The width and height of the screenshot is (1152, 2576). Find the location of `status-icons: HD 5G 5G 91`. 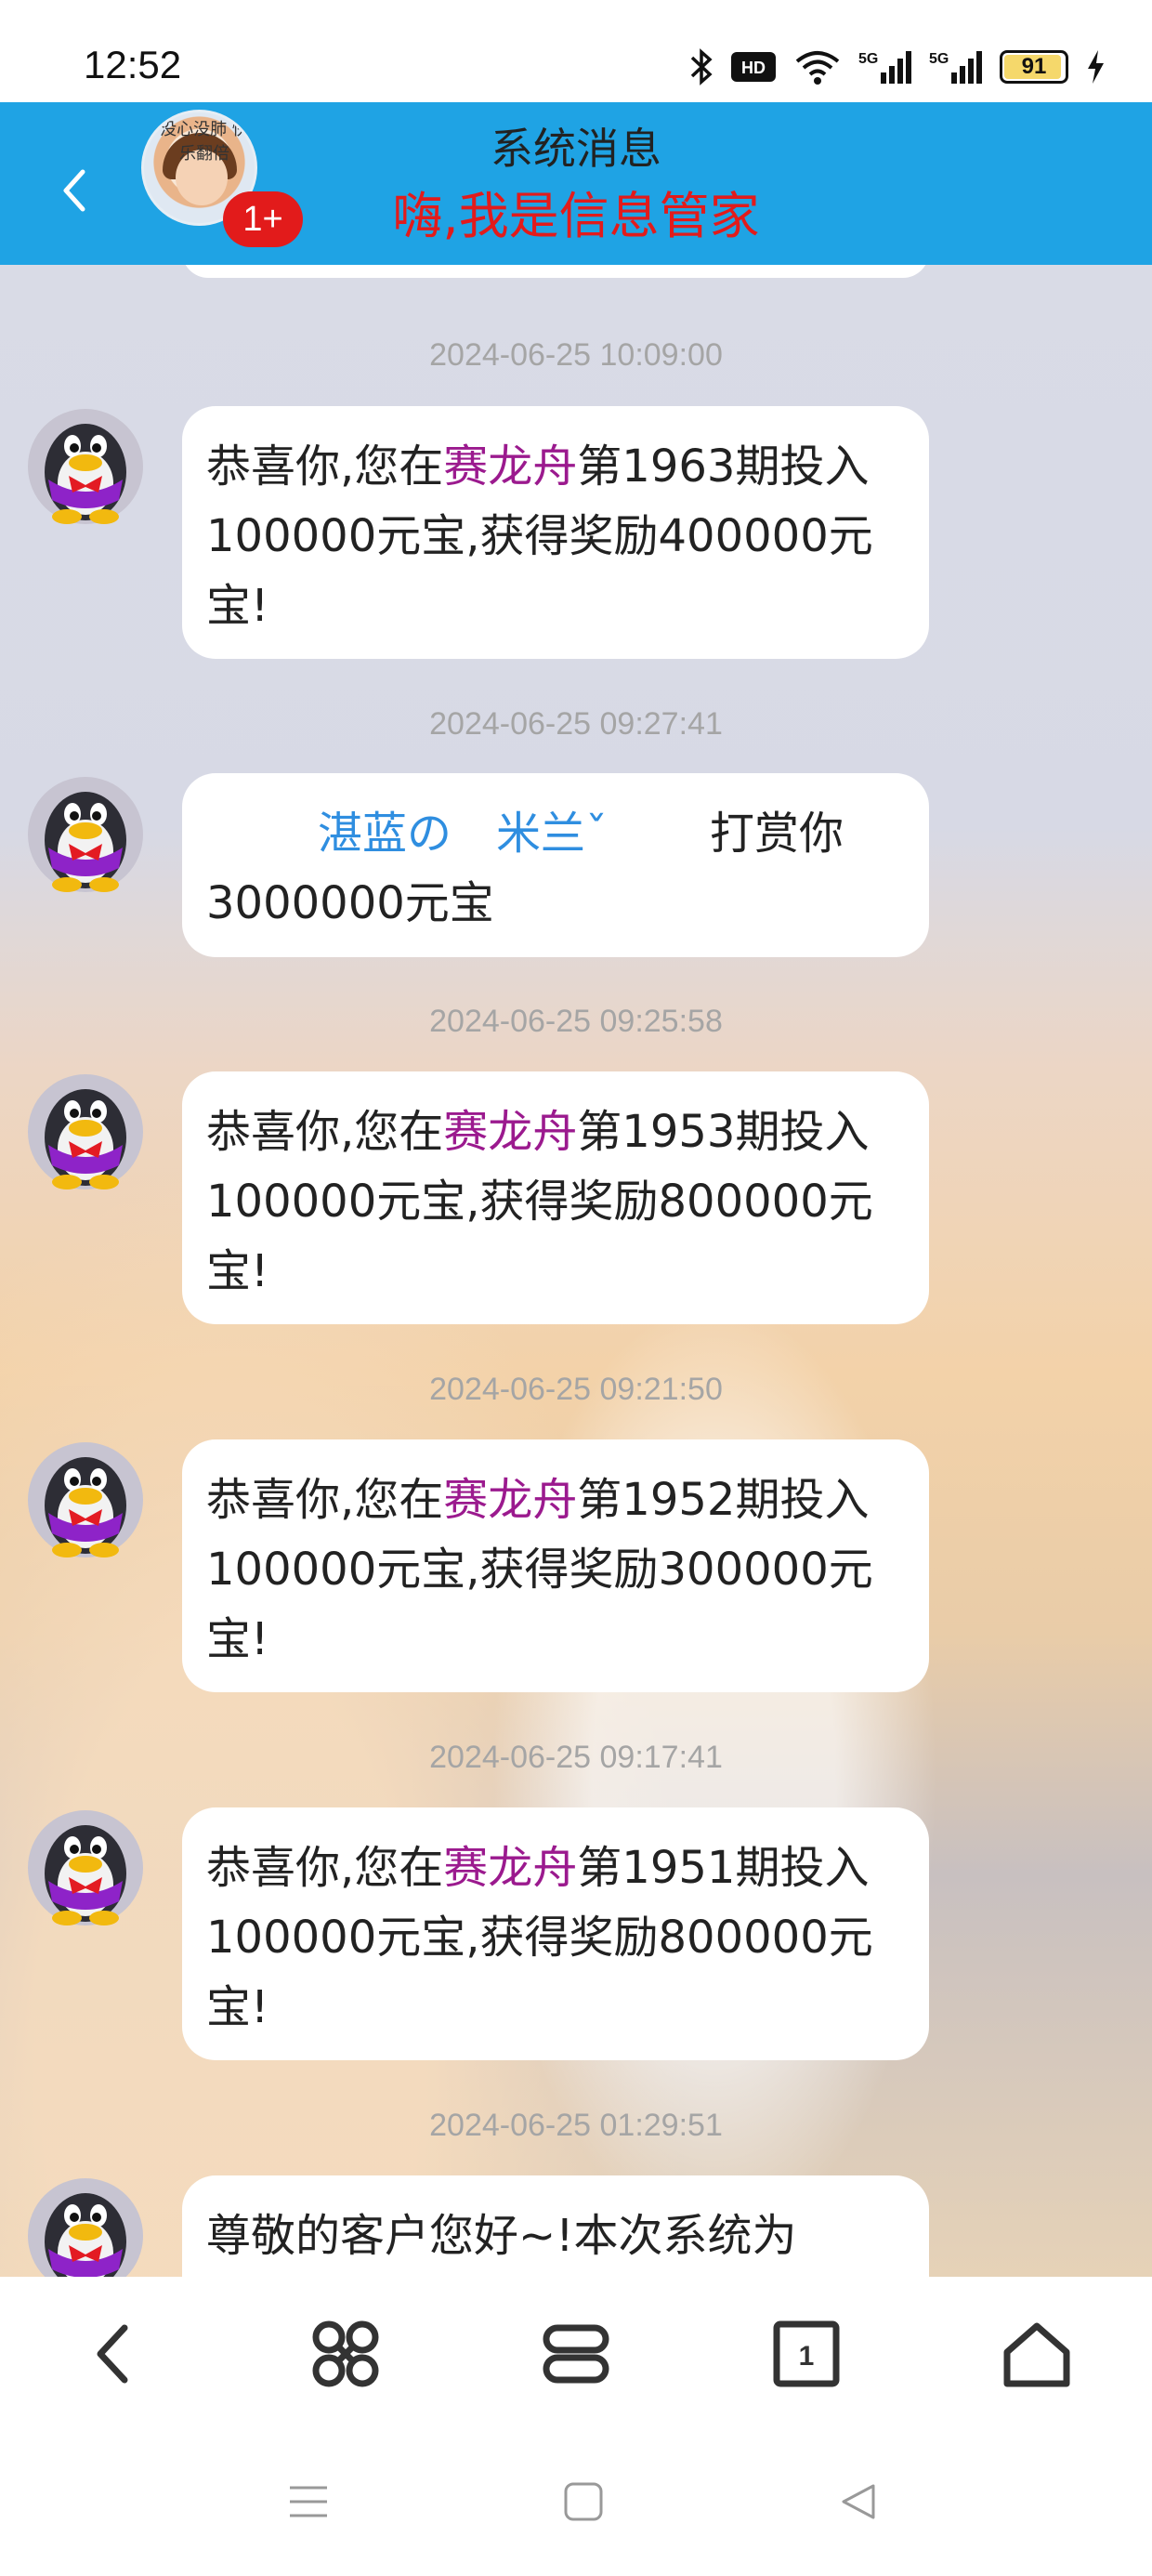

status-icons: HD 5G 5G 91 is located at coordinates (897, 67).